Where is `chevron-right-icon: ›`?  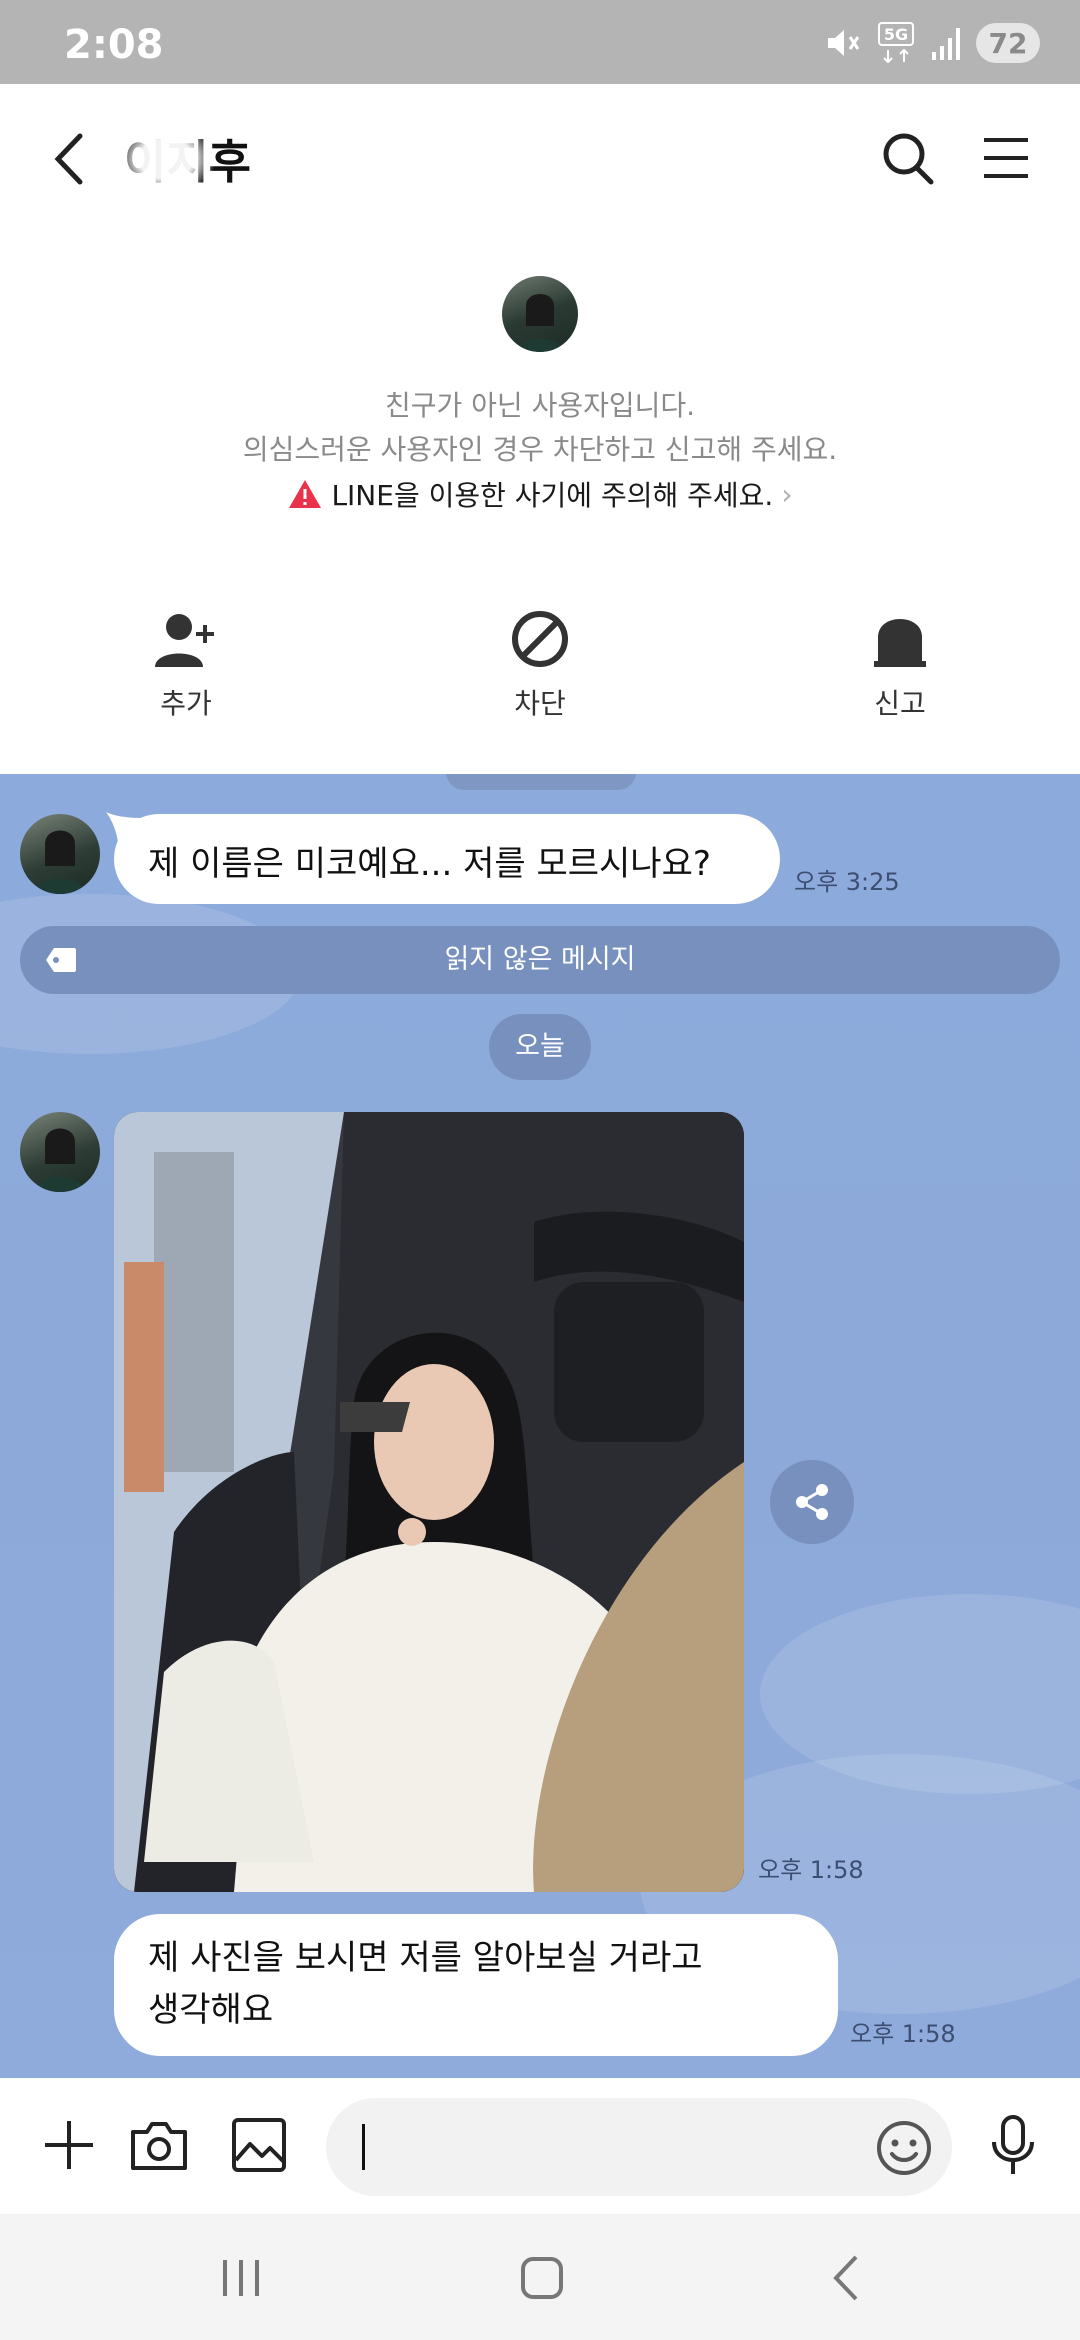 chevron-right-icon: › is located at coordinates (787, 494).